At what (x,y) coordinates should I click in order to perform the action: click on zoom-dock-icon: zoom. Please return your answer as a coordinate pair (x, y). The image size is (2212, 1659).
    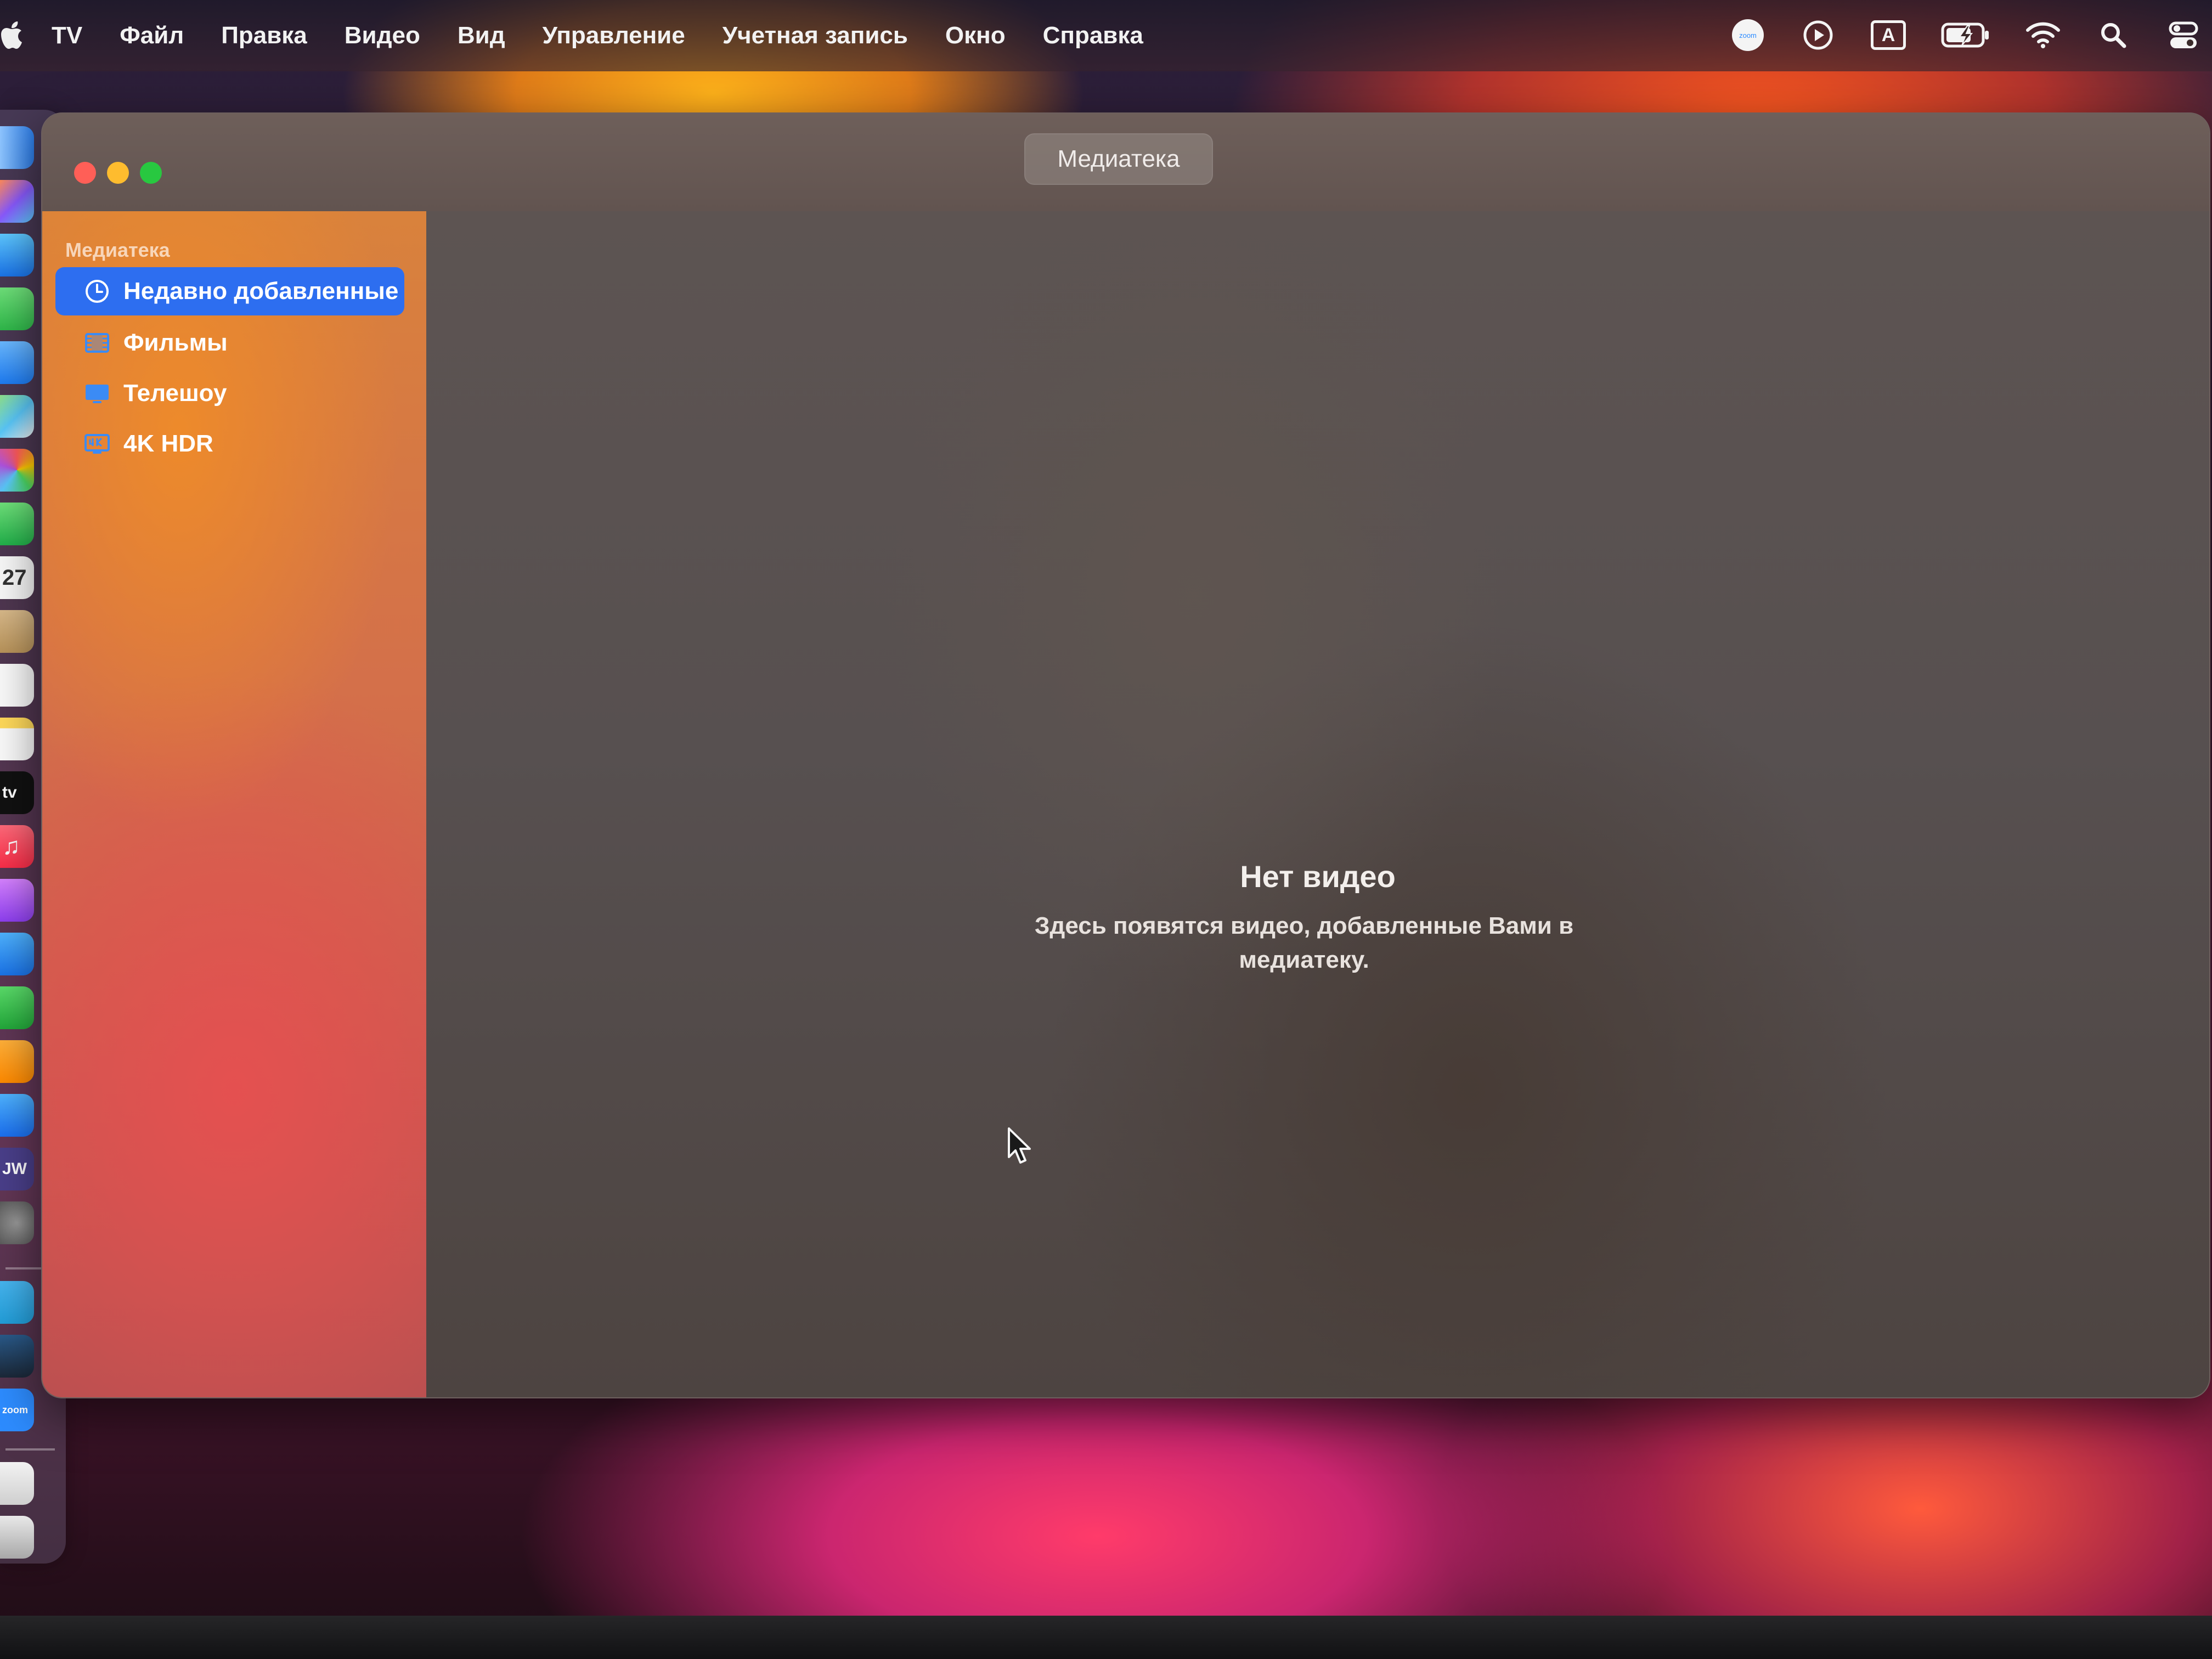
    Looking at the image, I should click on (17, 1410).